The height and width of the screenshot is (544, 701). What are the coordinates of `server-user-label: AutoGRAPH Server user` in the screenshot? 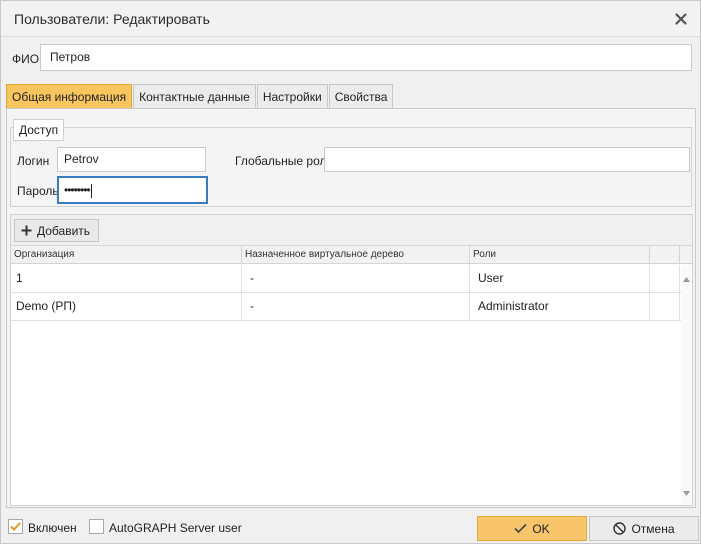 It's located at (175, 528).